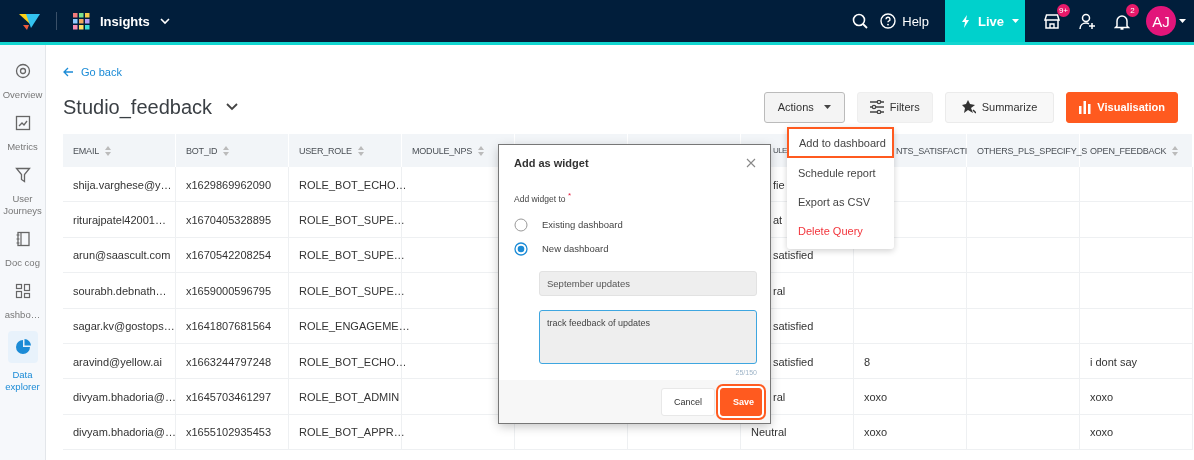 The image size is (1194, 460). I want to click on column-header: NTS_SATISFACTI, so click(932, 150).